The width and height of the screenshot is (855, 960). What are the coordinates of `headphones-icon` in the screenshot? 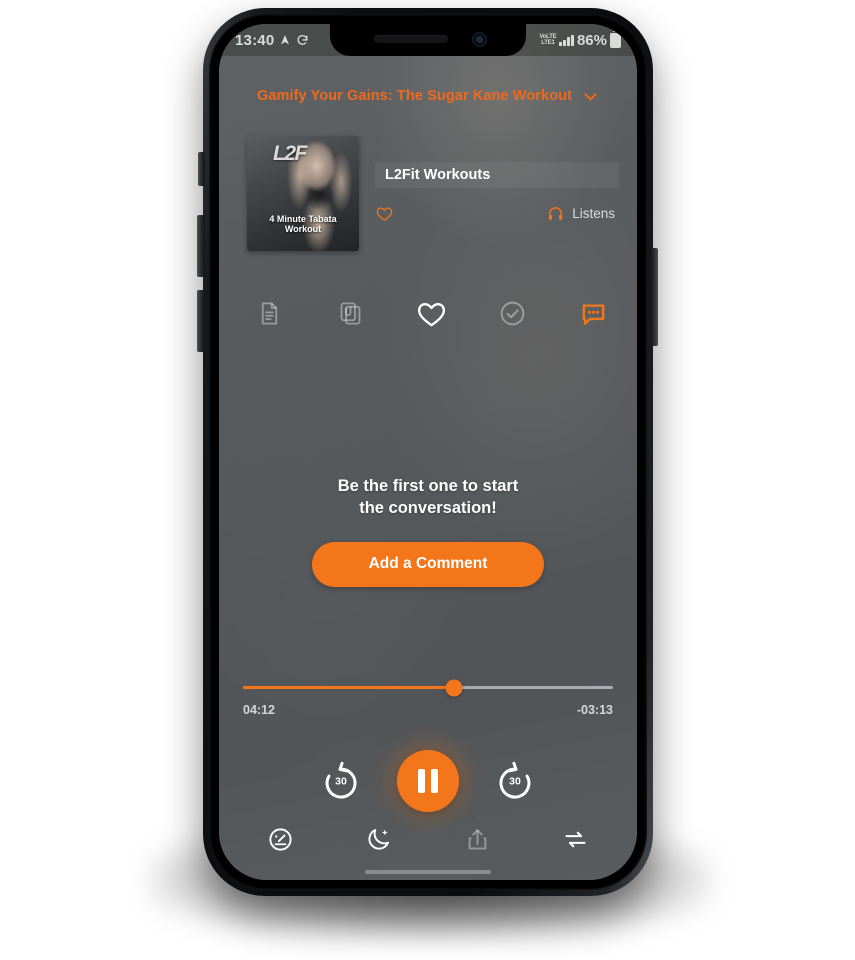 It's located at (556, 213).